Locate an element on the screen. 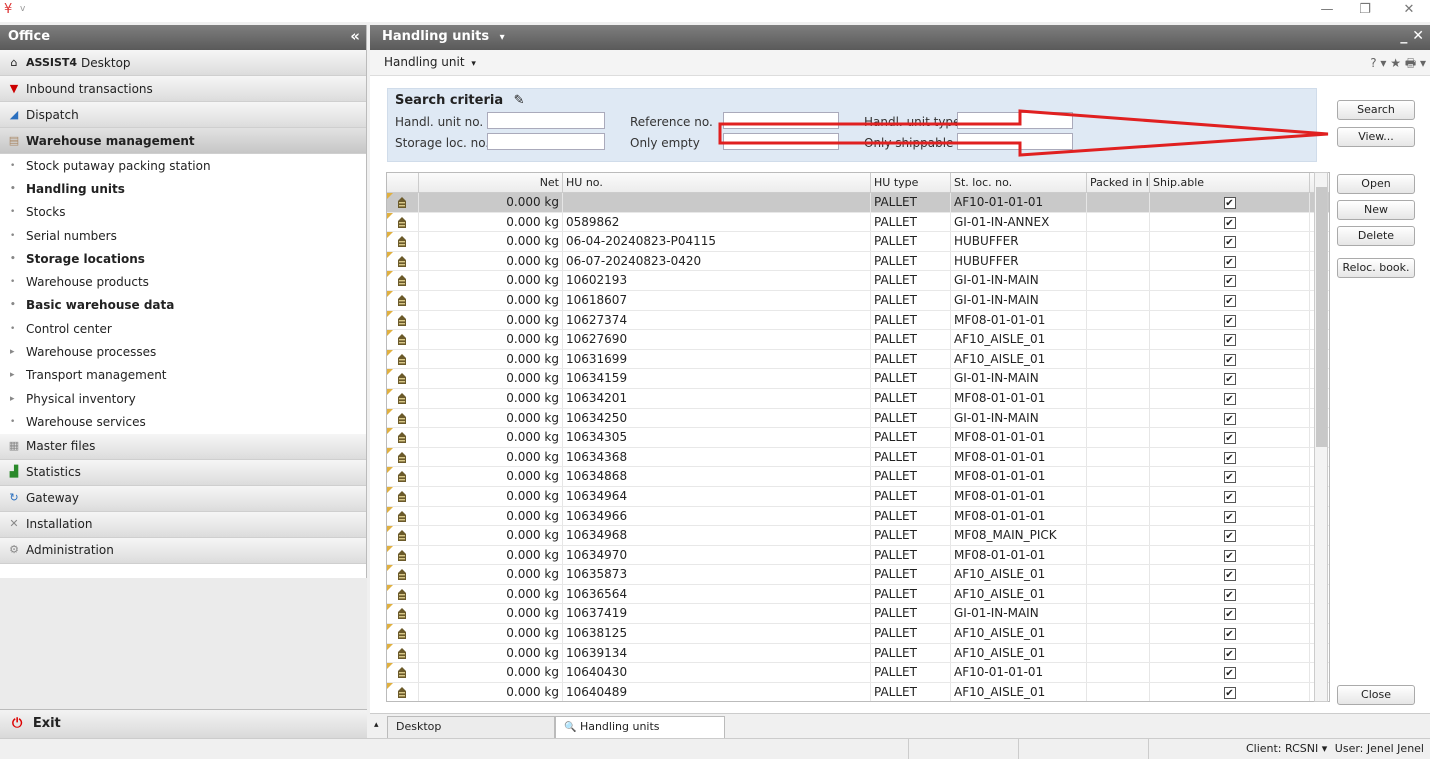  sub-item-transport-management: ▸ Transport management is located at coordinates (183, 375).